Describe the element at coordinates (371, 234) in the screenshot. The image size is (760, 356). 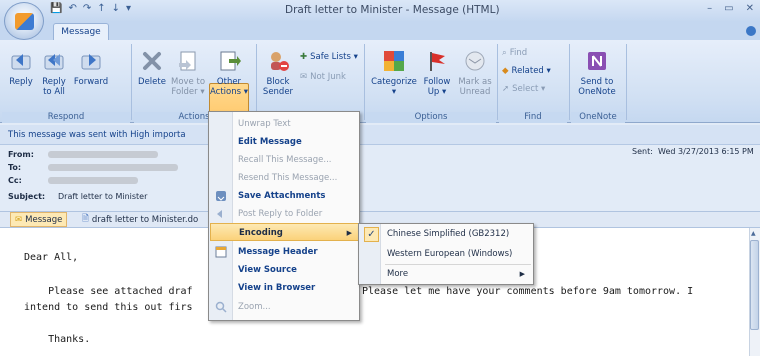
I see `checkmark-icon: ✓` at that location.